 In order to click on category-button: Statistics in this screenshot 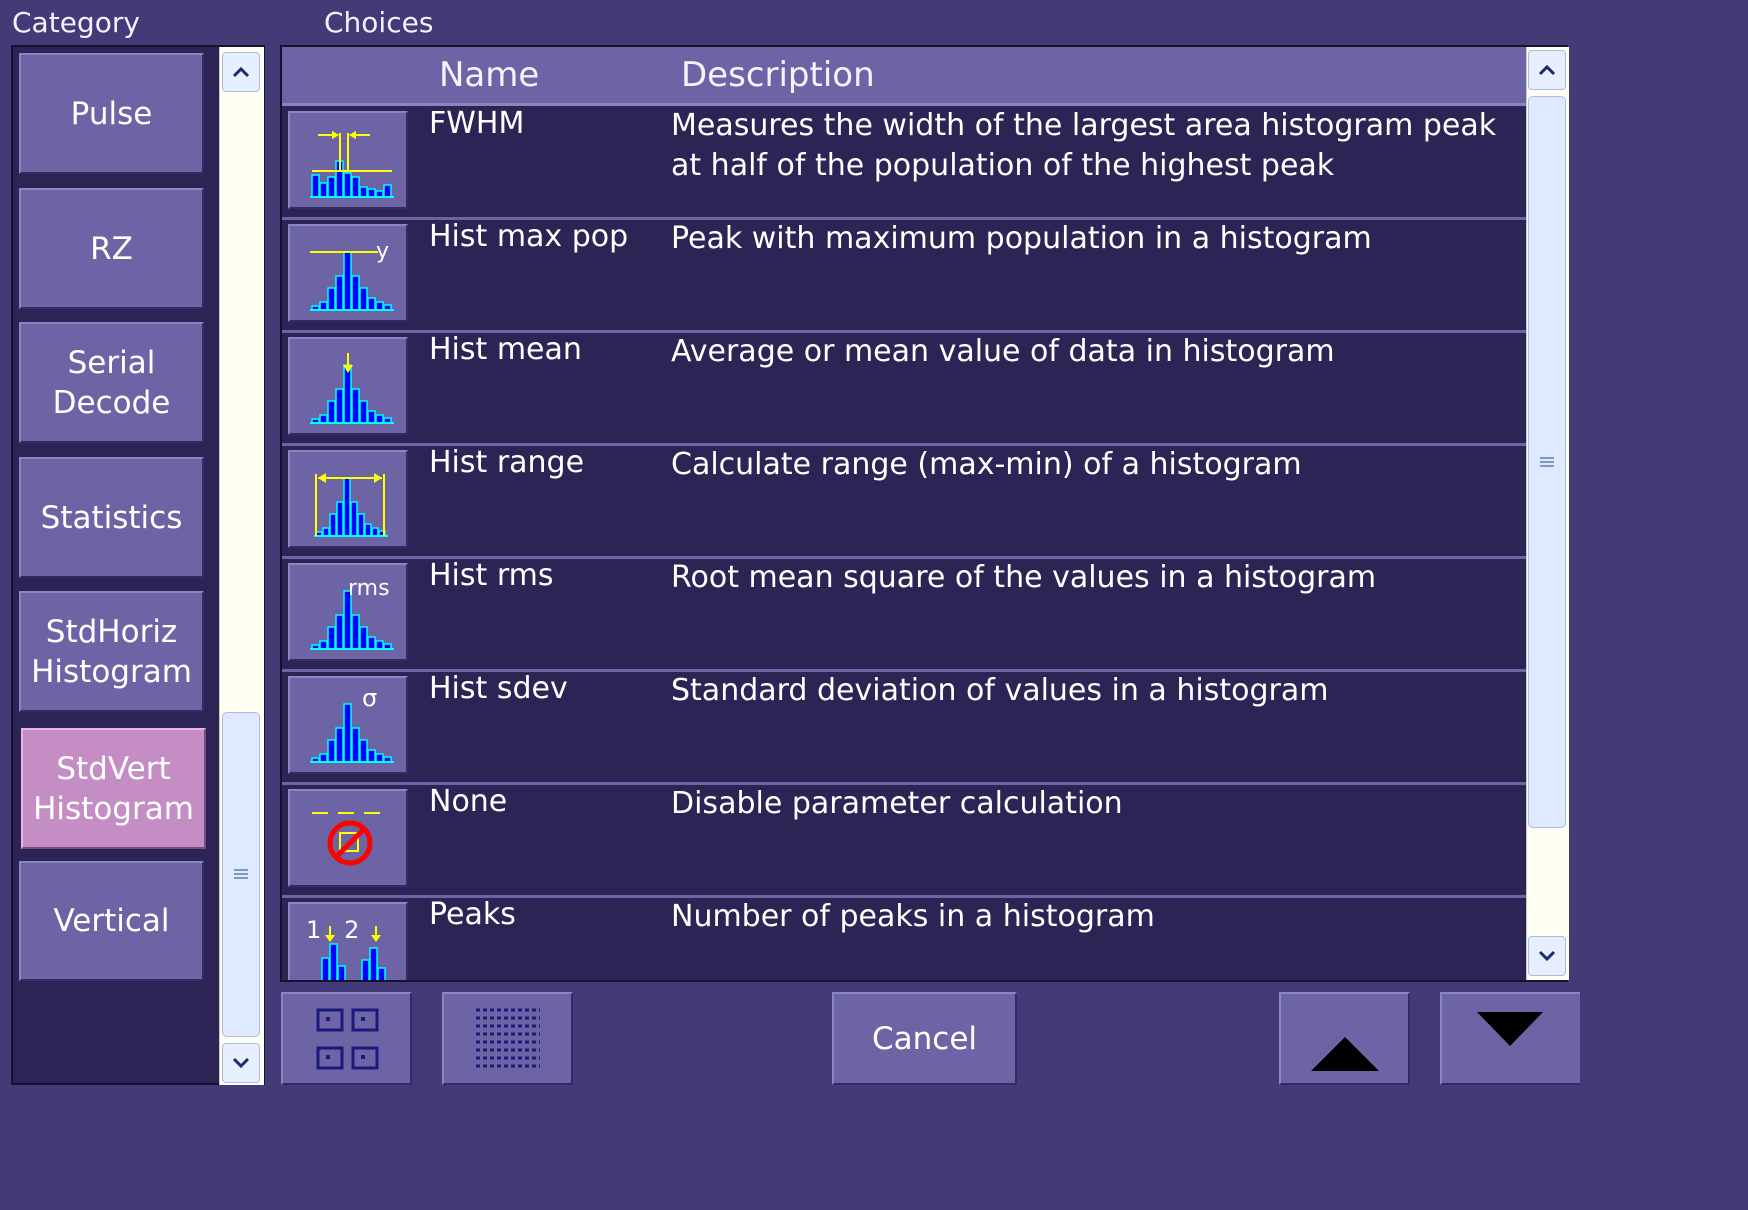, I will do `click(111, 517)`.